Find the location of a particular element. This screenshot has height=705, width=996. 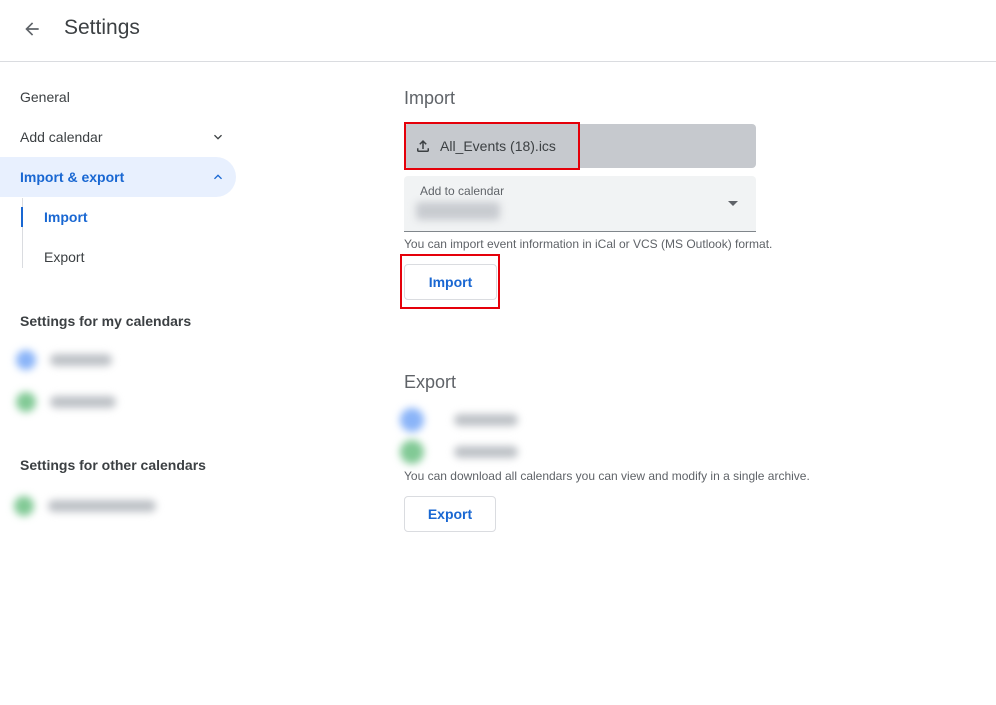

back-button is located at coordinates (32, 29).